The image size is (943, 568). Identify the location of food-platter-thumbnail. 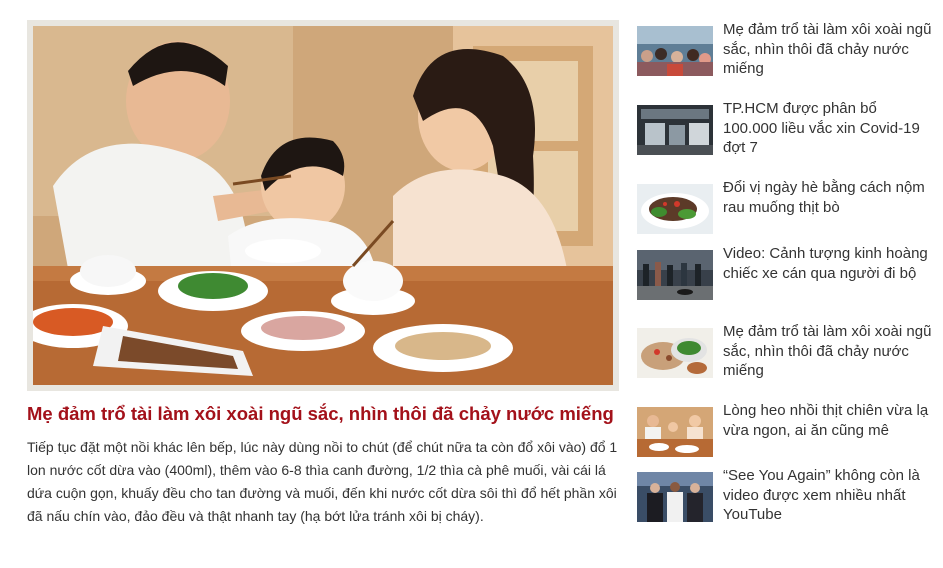
(675, 353).